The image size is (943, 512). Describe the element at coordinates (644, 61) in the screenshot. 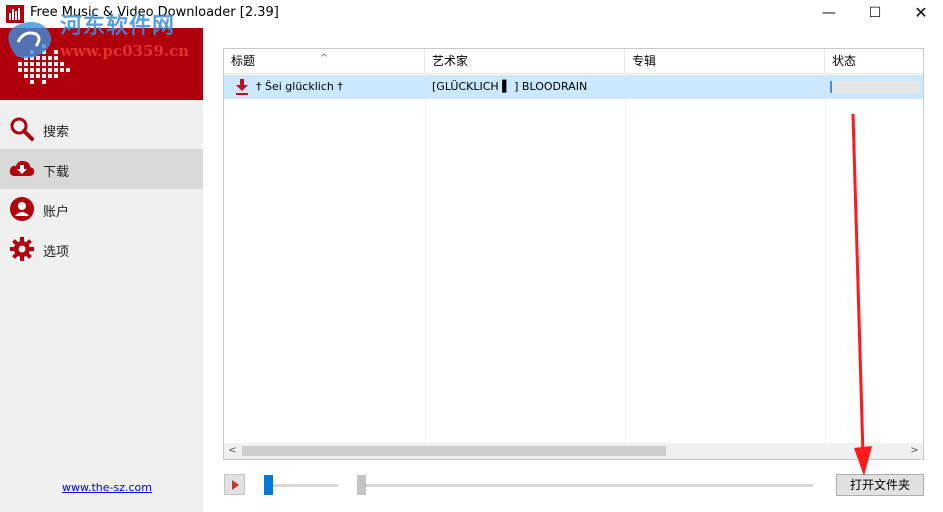

I see `column-header-label: 专辑` at that location.